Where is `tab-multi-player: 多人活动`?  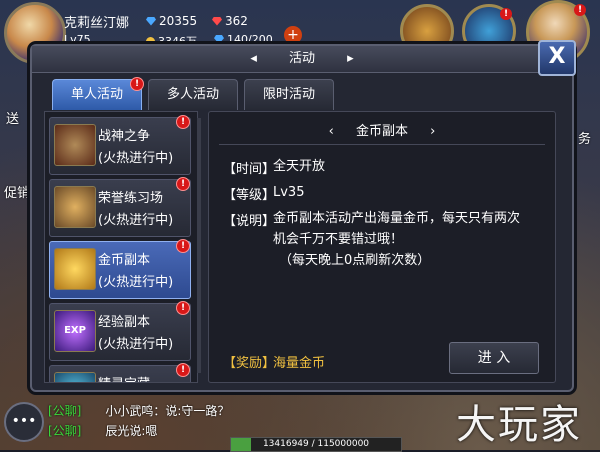 tab-multi-player: 多人活动 is located at coordinates (193, 94).